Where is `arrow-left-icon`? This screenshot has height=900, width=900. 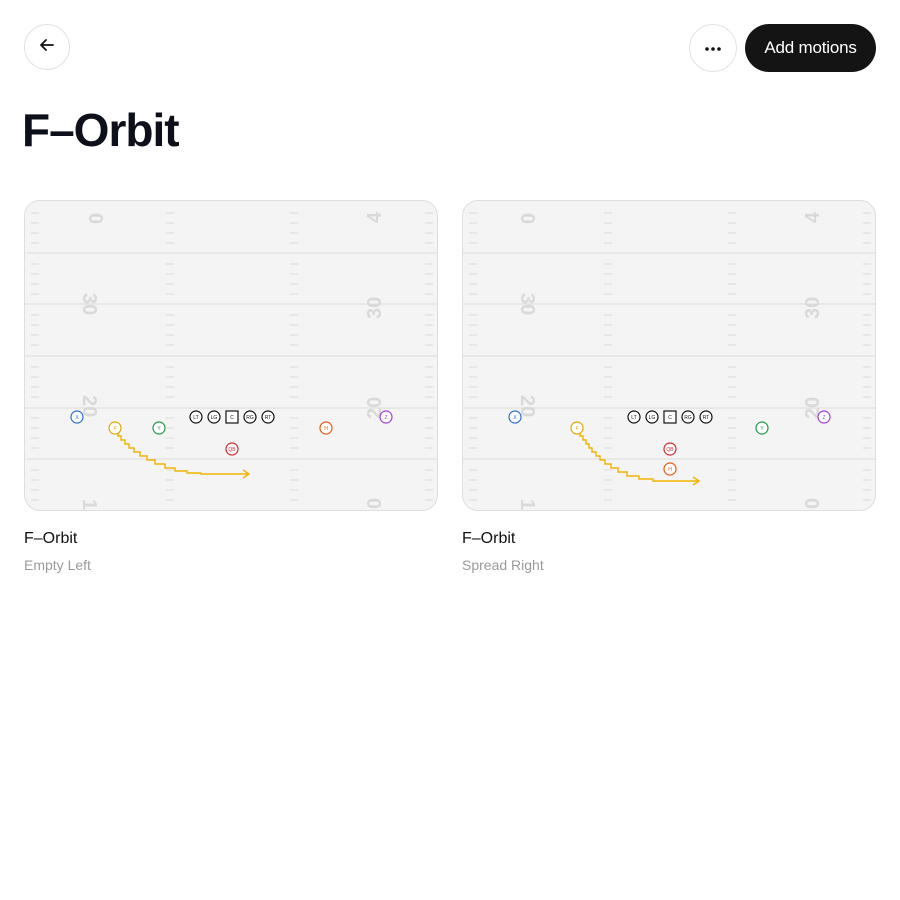
arrow-left-icon is located at coordinates (47, 47).